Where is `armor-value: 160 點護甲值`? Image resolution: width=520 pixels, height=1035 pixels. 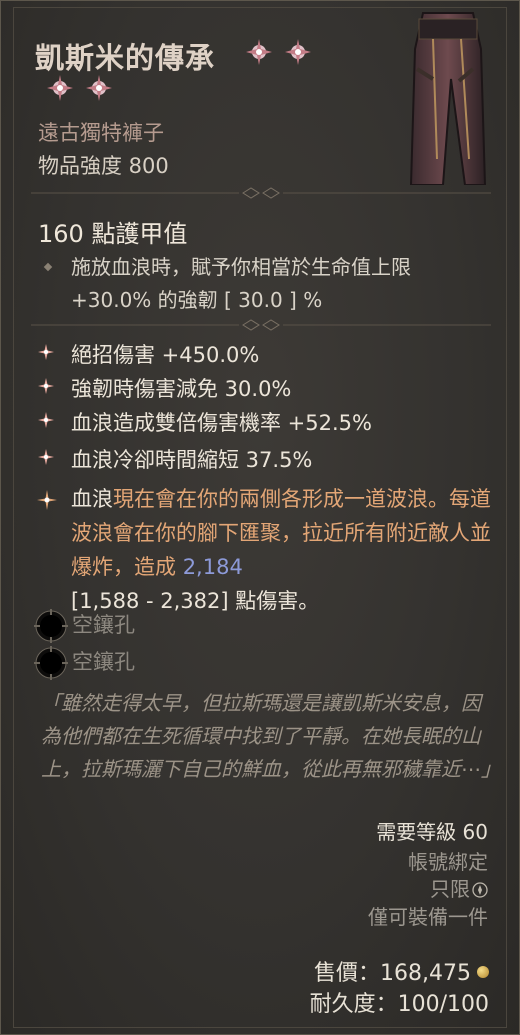
armor-value: 160 點護甲值 is located at coordinates (113, 234).